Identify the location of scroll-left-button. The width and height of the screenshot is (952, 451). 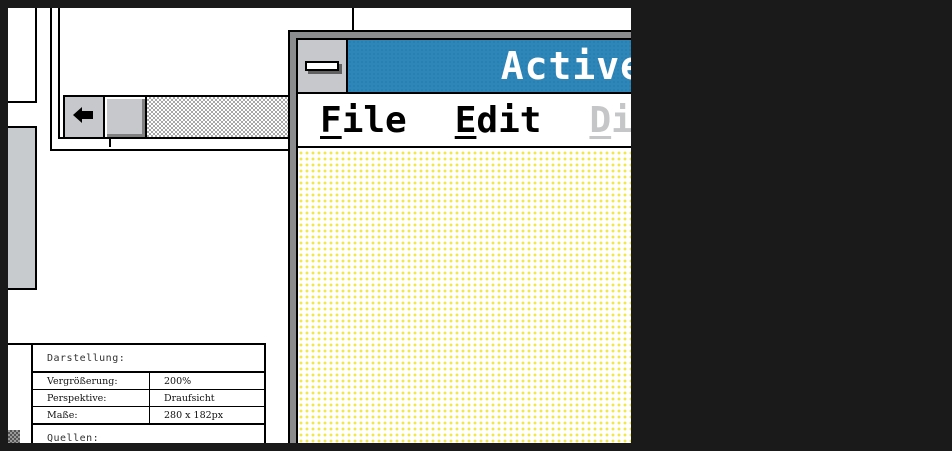
(85, 117).